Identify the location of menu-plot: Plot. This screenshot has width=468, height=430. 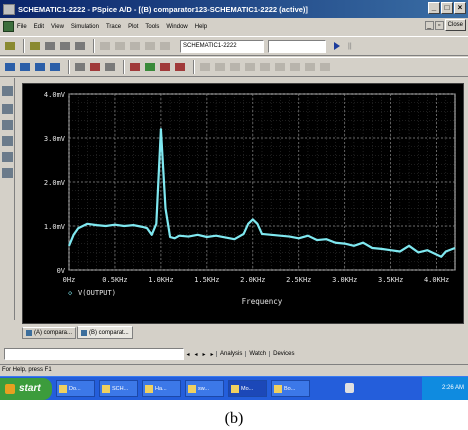
(133, 27).